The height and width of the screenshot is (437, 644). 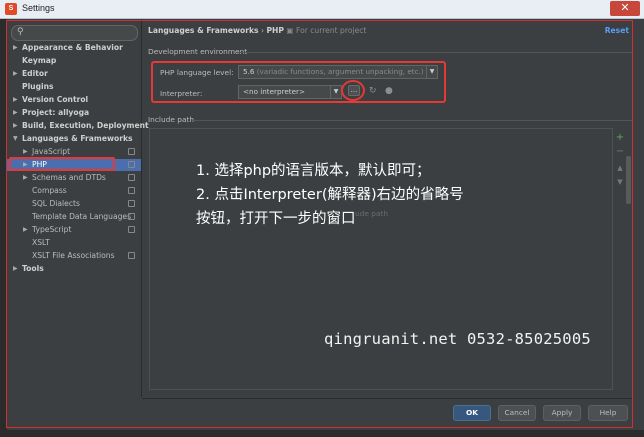 I want to click on arrow-down-icon: ▼, so click(x=620, y=182).